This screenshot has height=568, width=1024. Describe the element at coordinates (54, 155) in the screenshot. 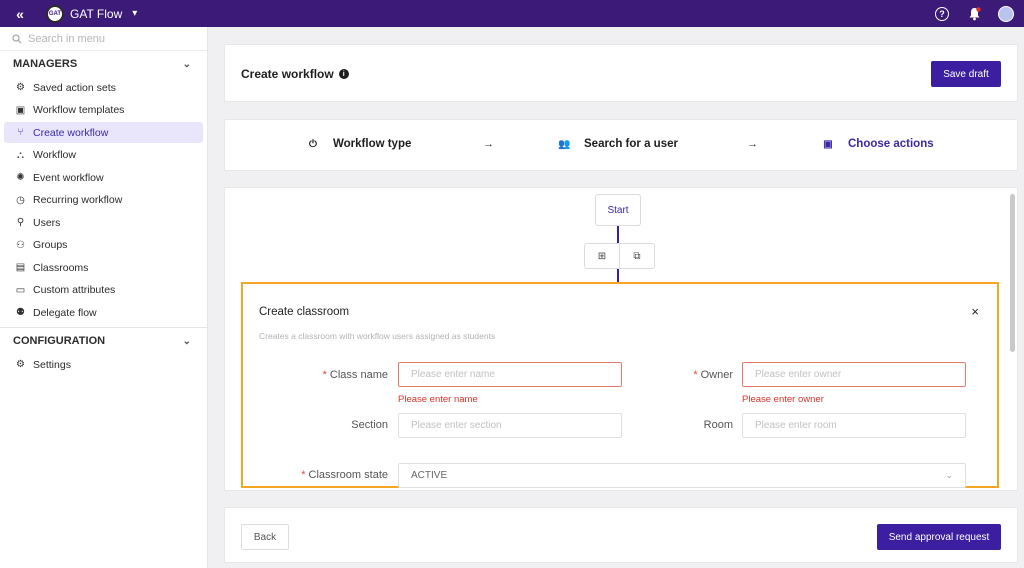

I see `sidebar-item-label: Workflow` at that location.